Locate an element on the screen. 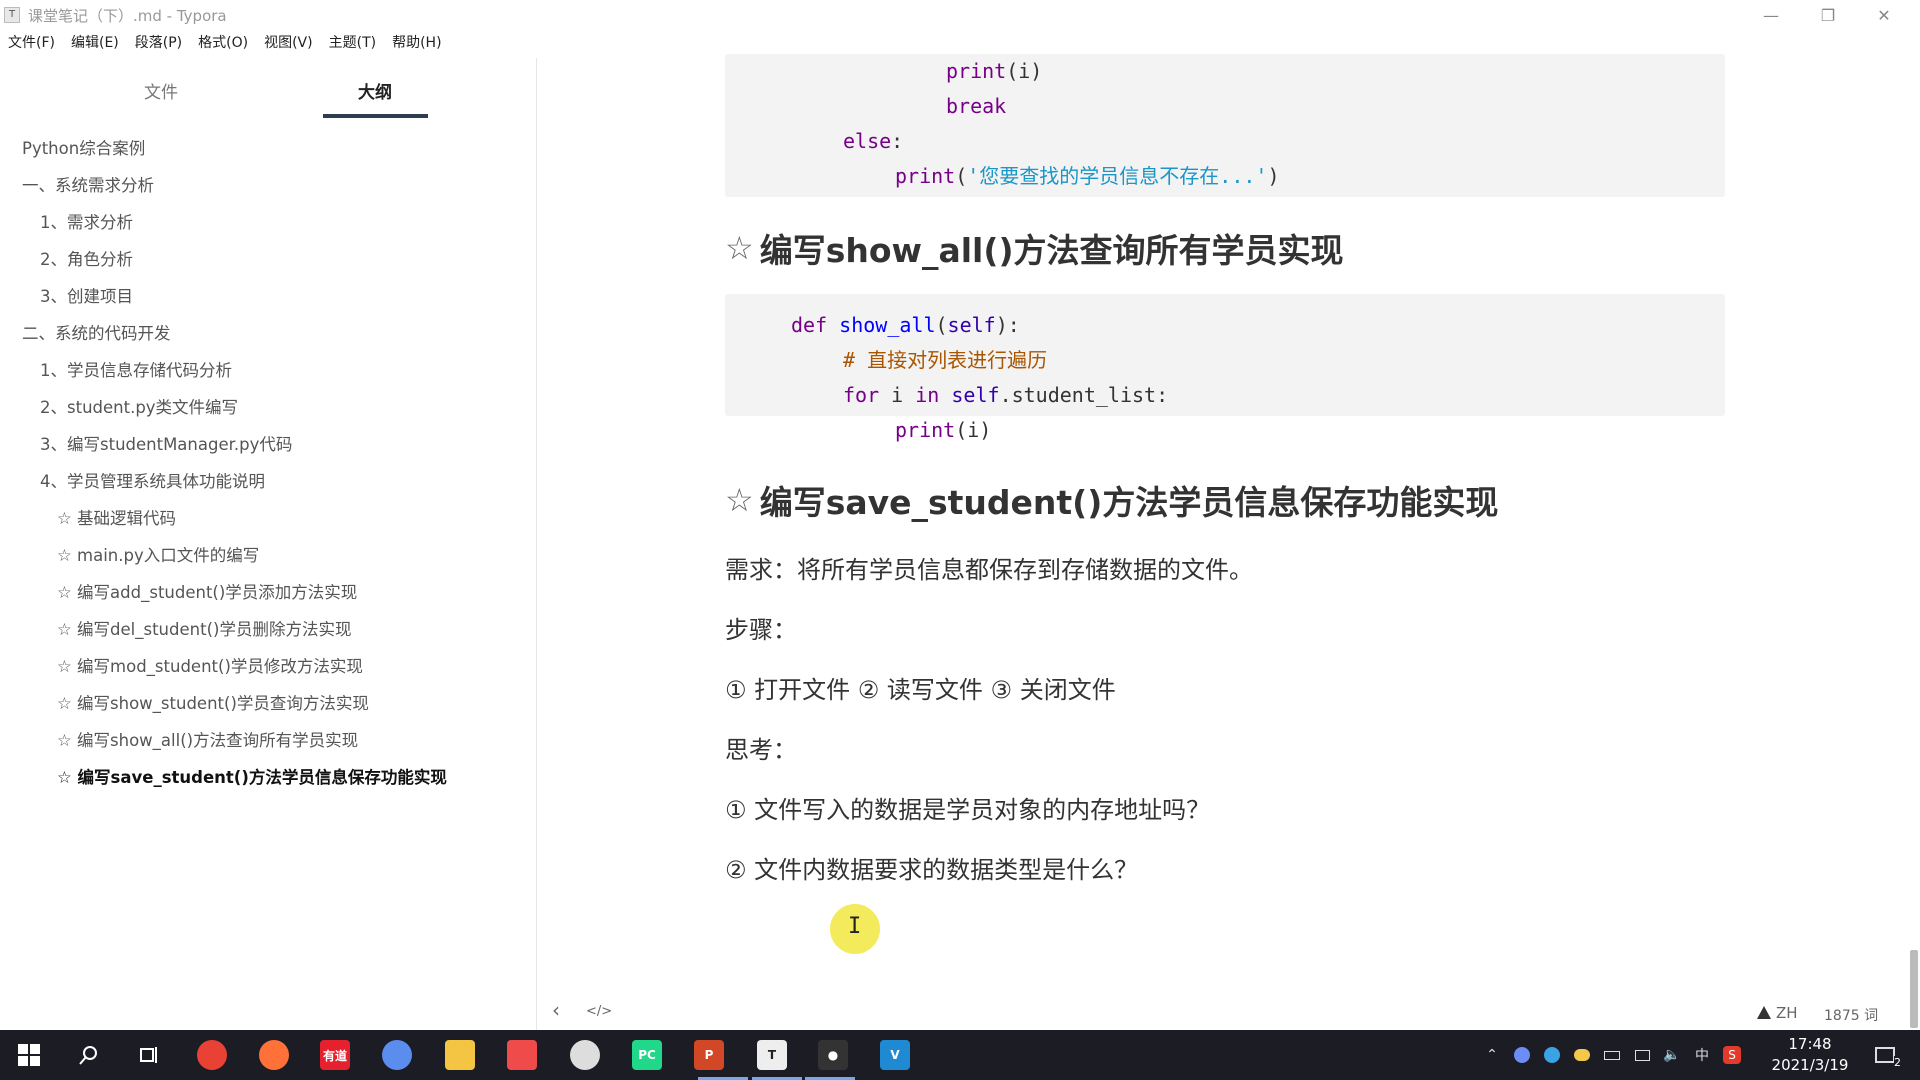  file-explorer-icon is located at coordinates (460, 1055).